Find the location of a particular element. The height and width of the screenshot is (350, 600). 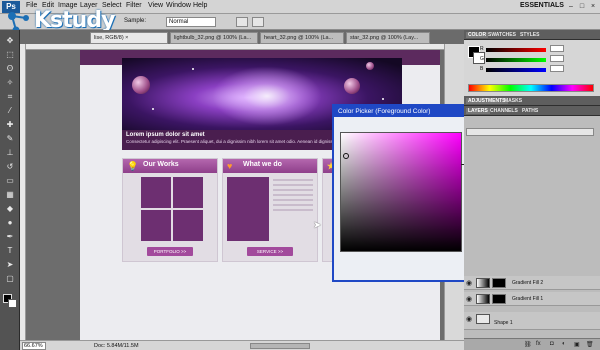

layer-row: ◉ Gradient Fill 2 is located at coordinates (532, 283).